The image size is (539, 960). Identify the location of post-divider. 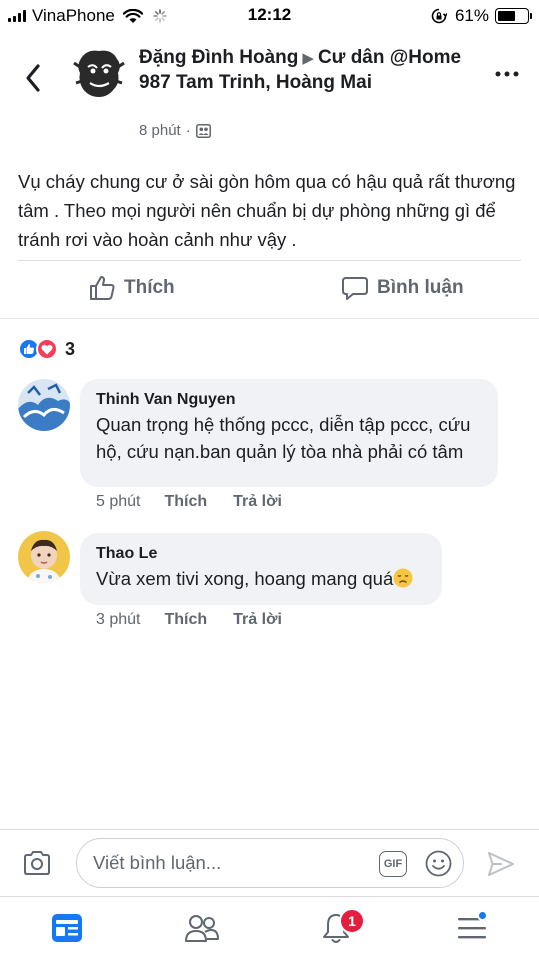
(269, 260).